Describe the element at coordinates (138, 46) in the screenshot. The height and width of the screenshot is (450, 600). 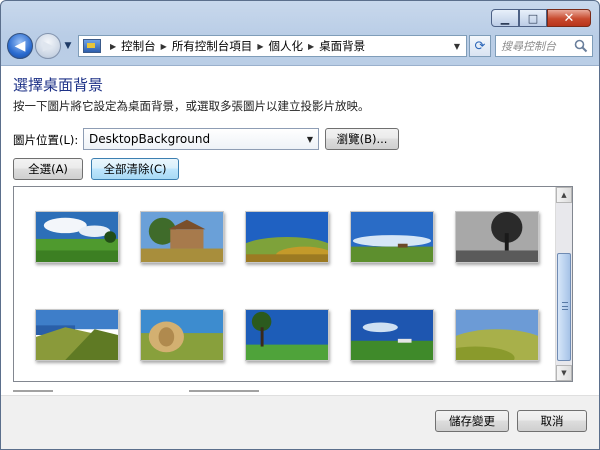
I see `breadcrumb-control-panel: 控制台` at that location.